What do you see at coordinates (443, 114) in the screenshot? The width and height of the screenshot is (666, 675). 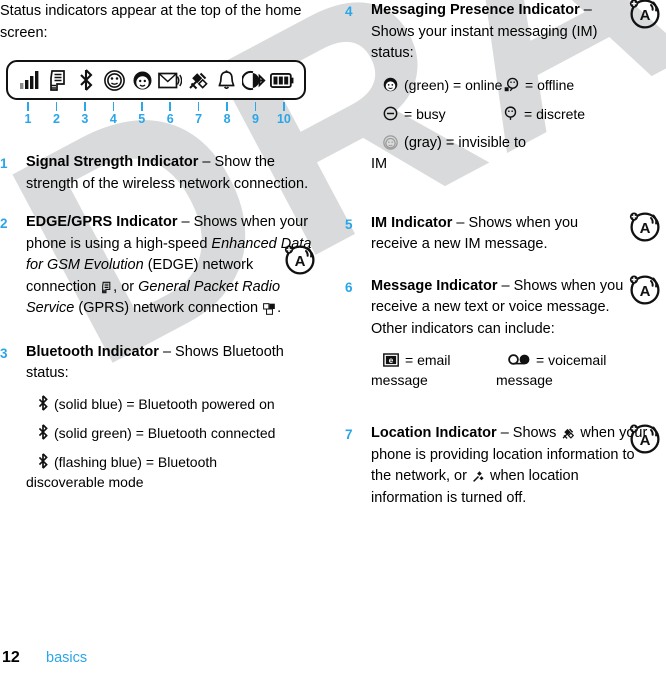 I see `list-item: = busy` at bounding box center [443, 114].